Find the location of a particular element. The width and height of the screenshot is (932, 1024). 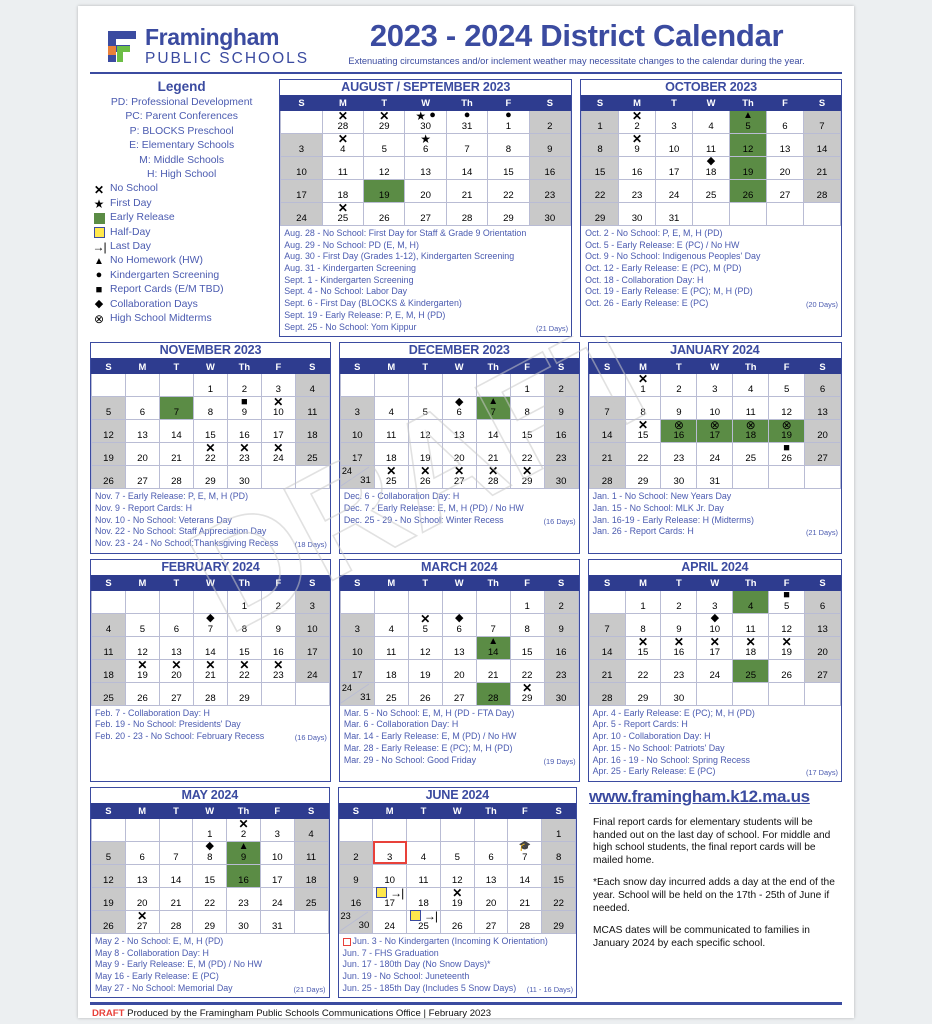

day-cell: 17 is located at coordinates (312, 647).